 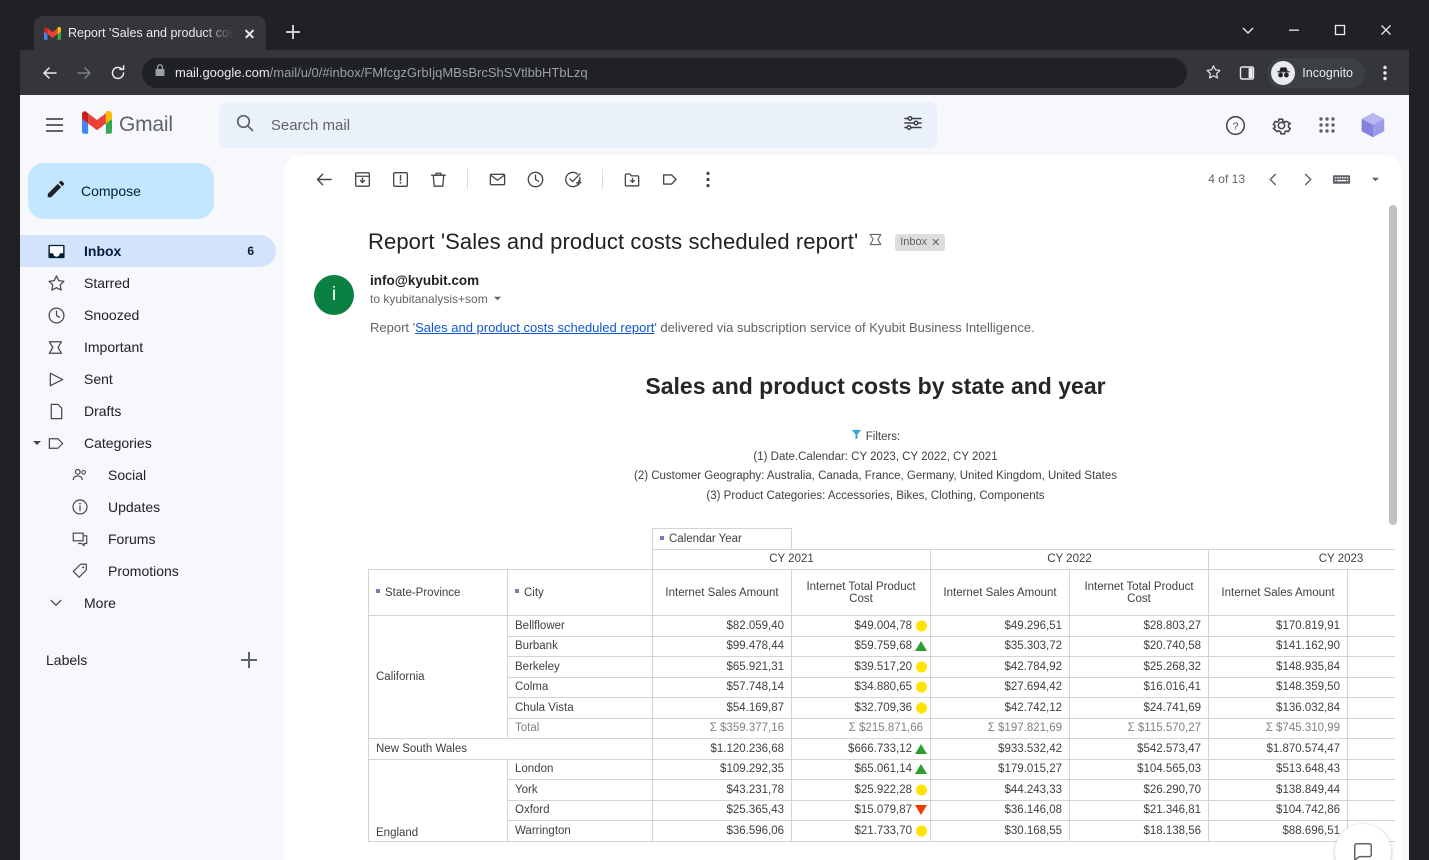 I want to click on sidebar-item-important: Important, so click(x=148, y=347).